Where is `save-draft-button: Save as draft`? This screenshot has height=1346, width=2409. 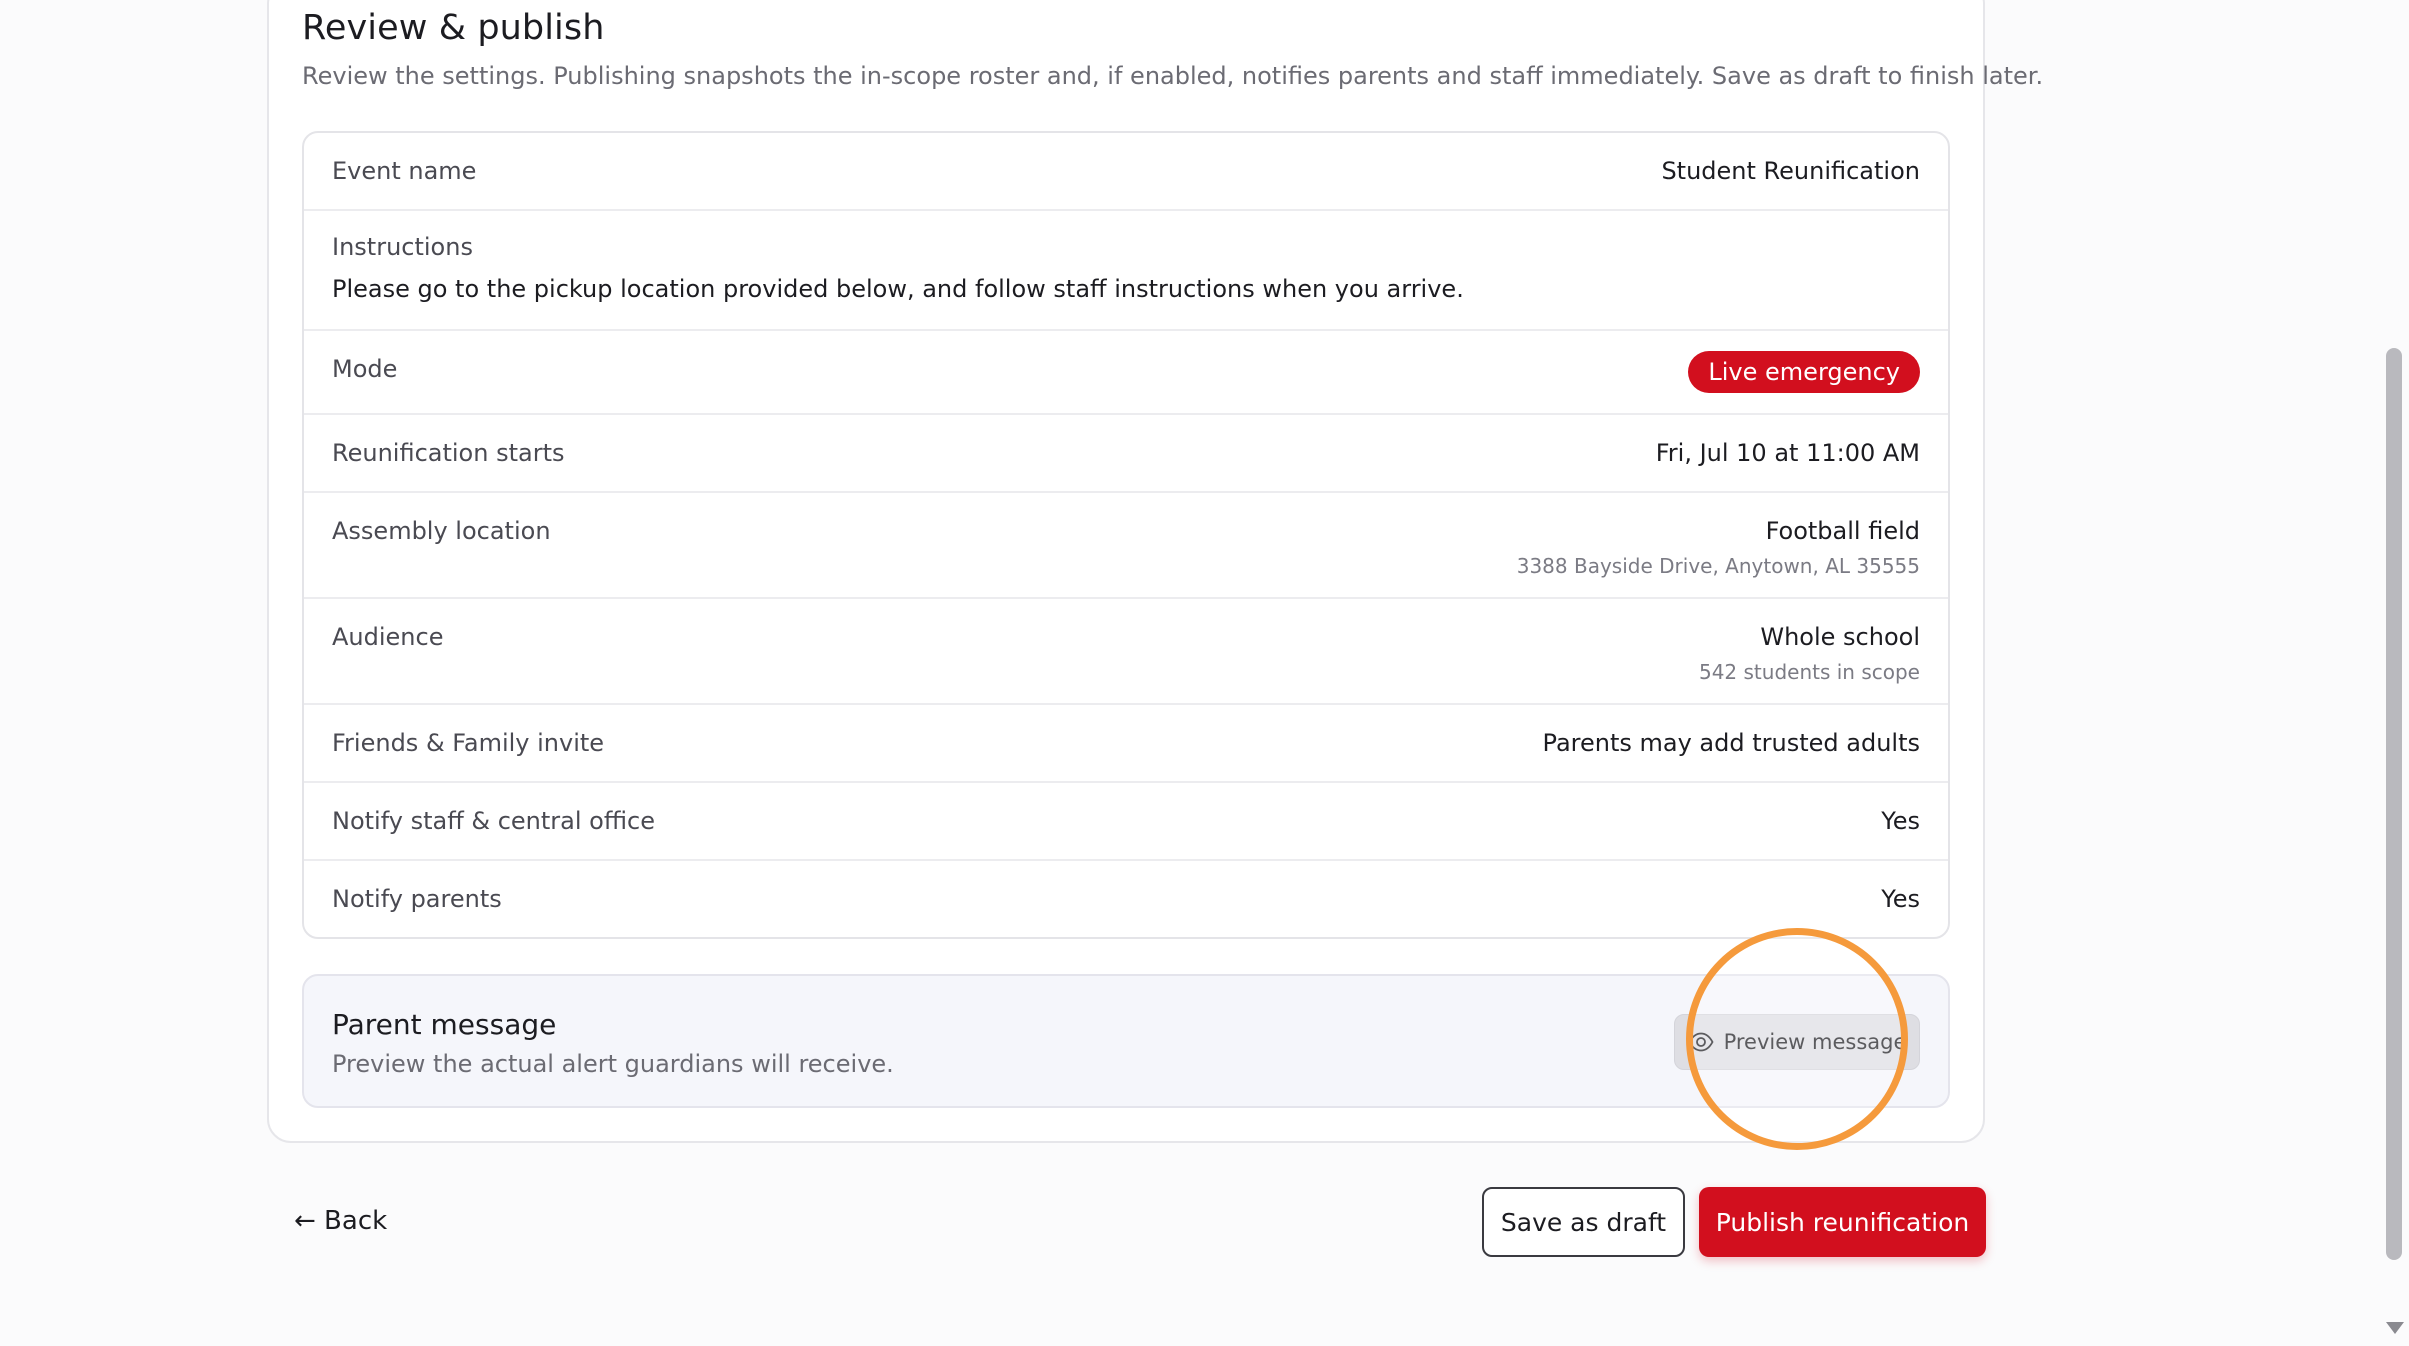
save-draft-button: Save as draft is located at coordinates (1583, 1222).